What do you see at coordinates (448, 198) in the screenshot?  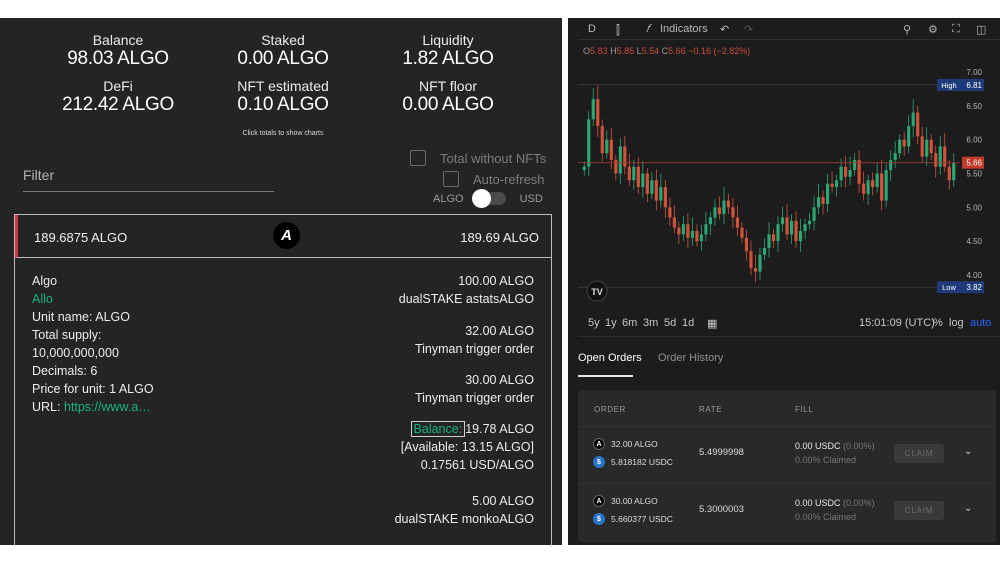 I see `toggle-left-label: ALGO` at bounding box center [448, 198].